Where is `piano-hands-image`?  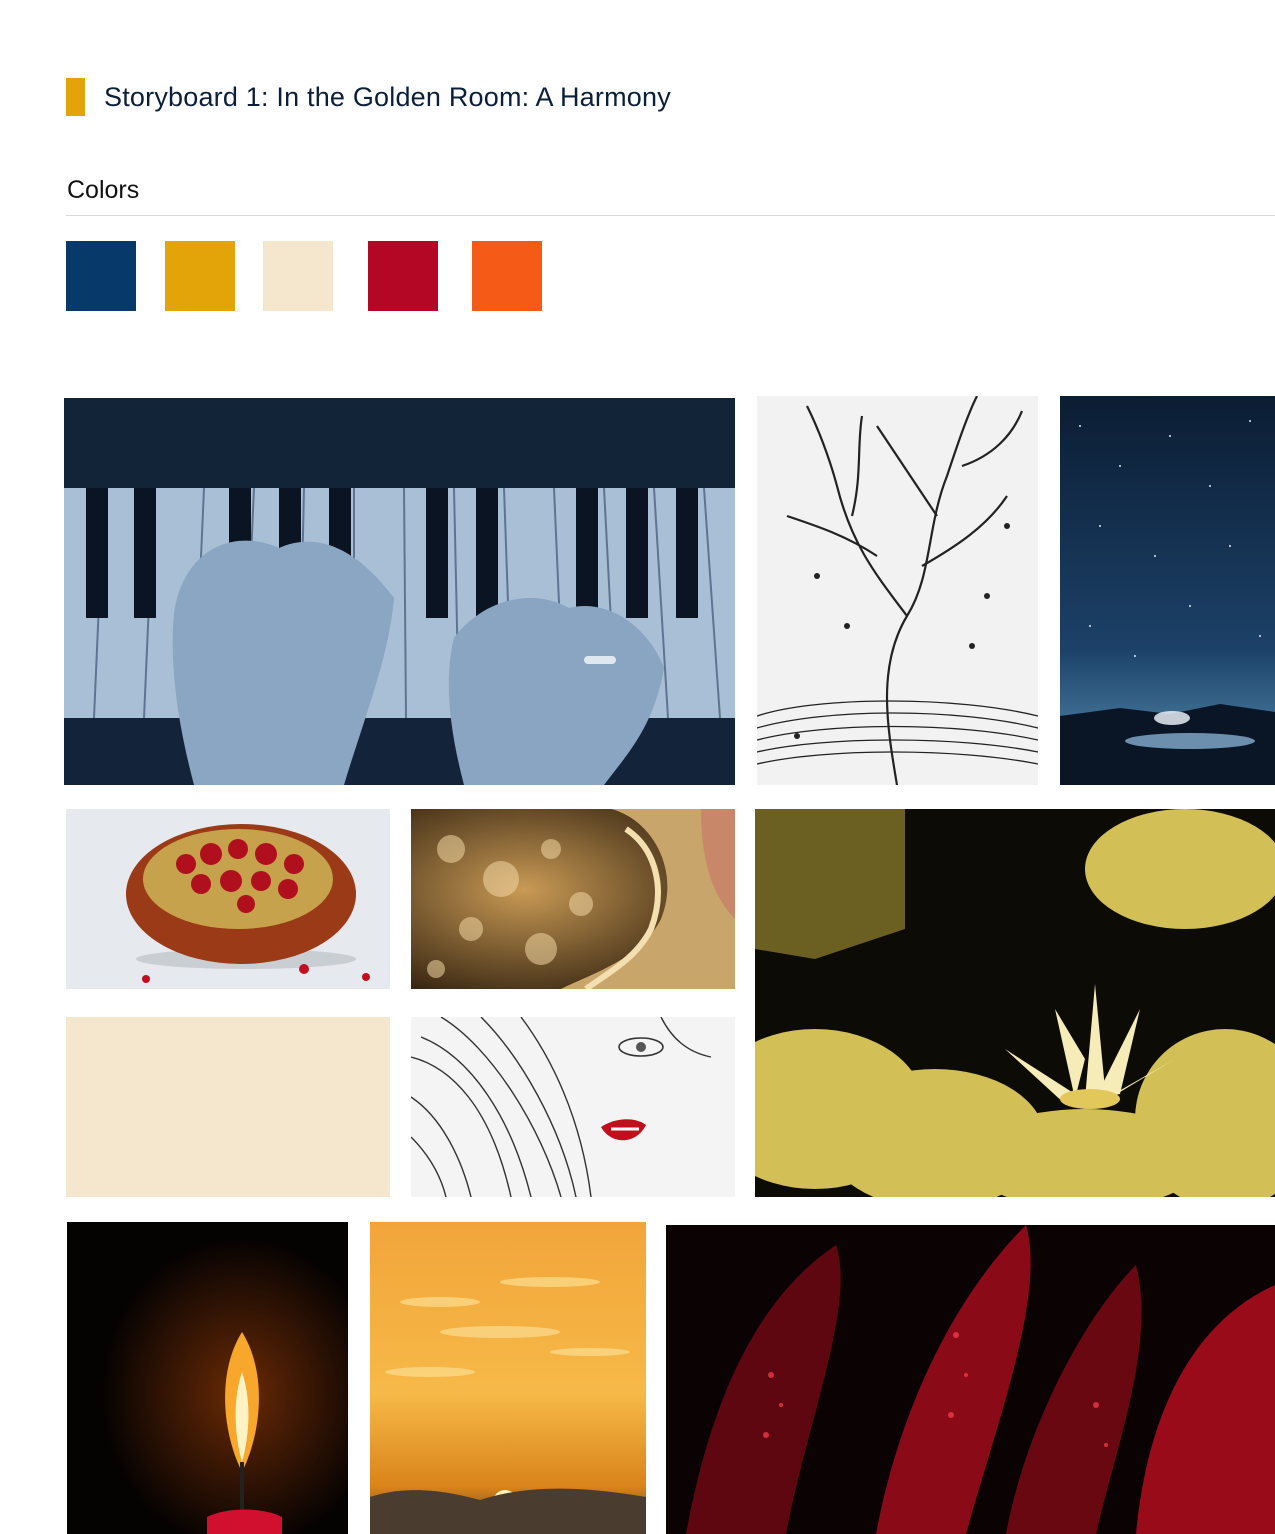
piano-hands-image is located at coordinates (399, 591).